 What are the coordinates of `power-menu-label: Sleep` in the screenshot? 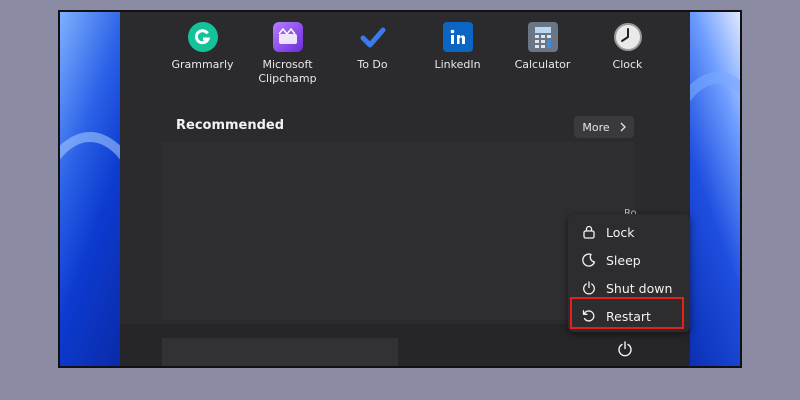 It's located at (623, 260).